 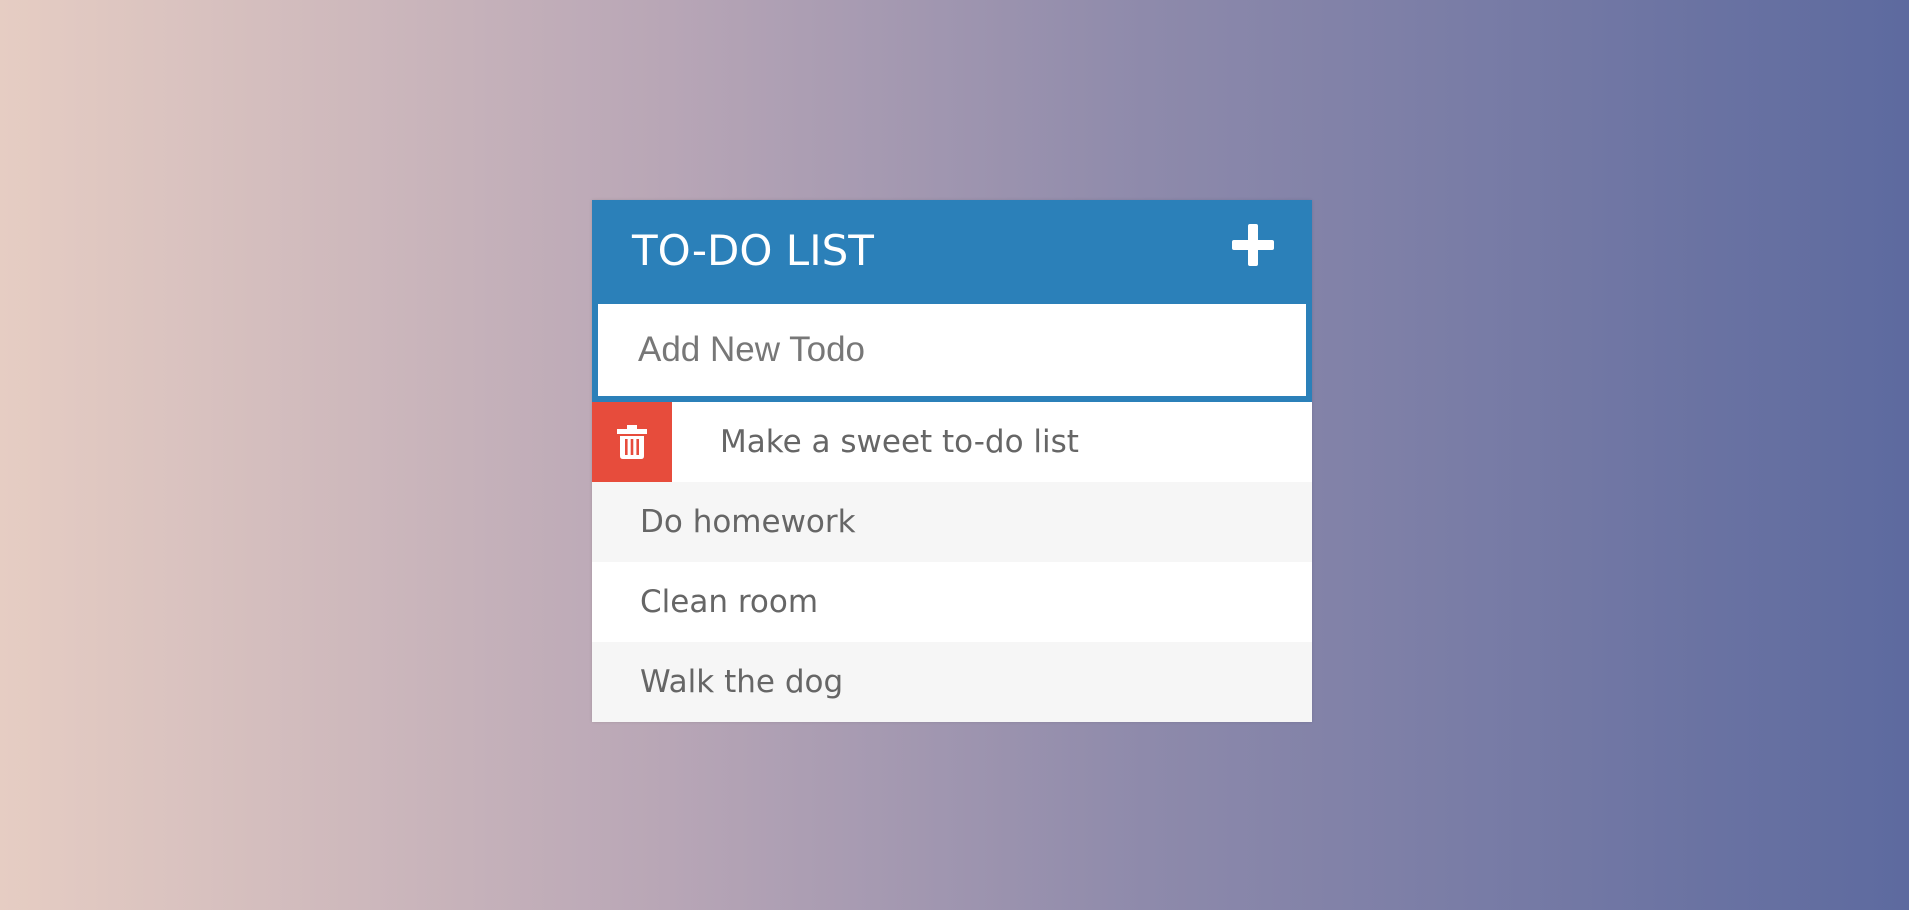 I want to click on todo-header: TO-DO LIST, so click(x=952, y=252).